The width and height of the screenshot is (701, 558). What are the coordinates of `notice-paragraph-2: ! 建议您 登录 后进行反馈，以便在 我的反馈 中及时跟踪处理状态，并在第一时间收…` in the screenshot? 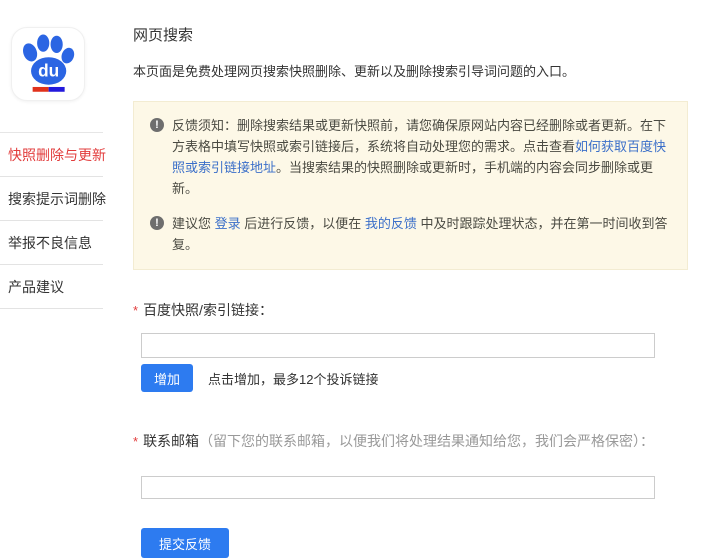 It's located at (410, 234).